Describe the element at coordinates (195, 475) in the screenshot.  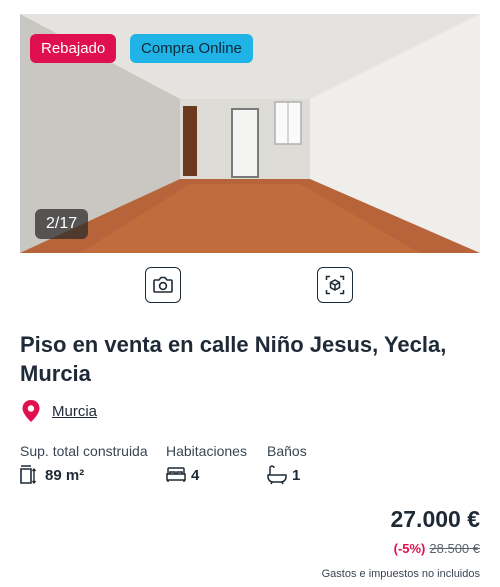
I see `feature-value: 4` at that location.